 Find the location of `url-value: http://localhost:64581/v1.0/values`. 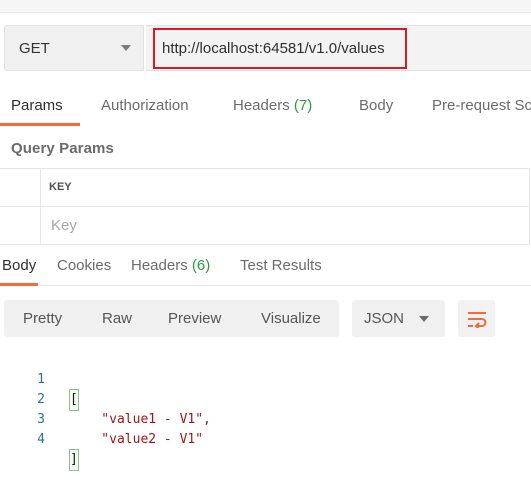

url-value: http://localhost:64581/v1.0/values is located at coordinates (273, 48).